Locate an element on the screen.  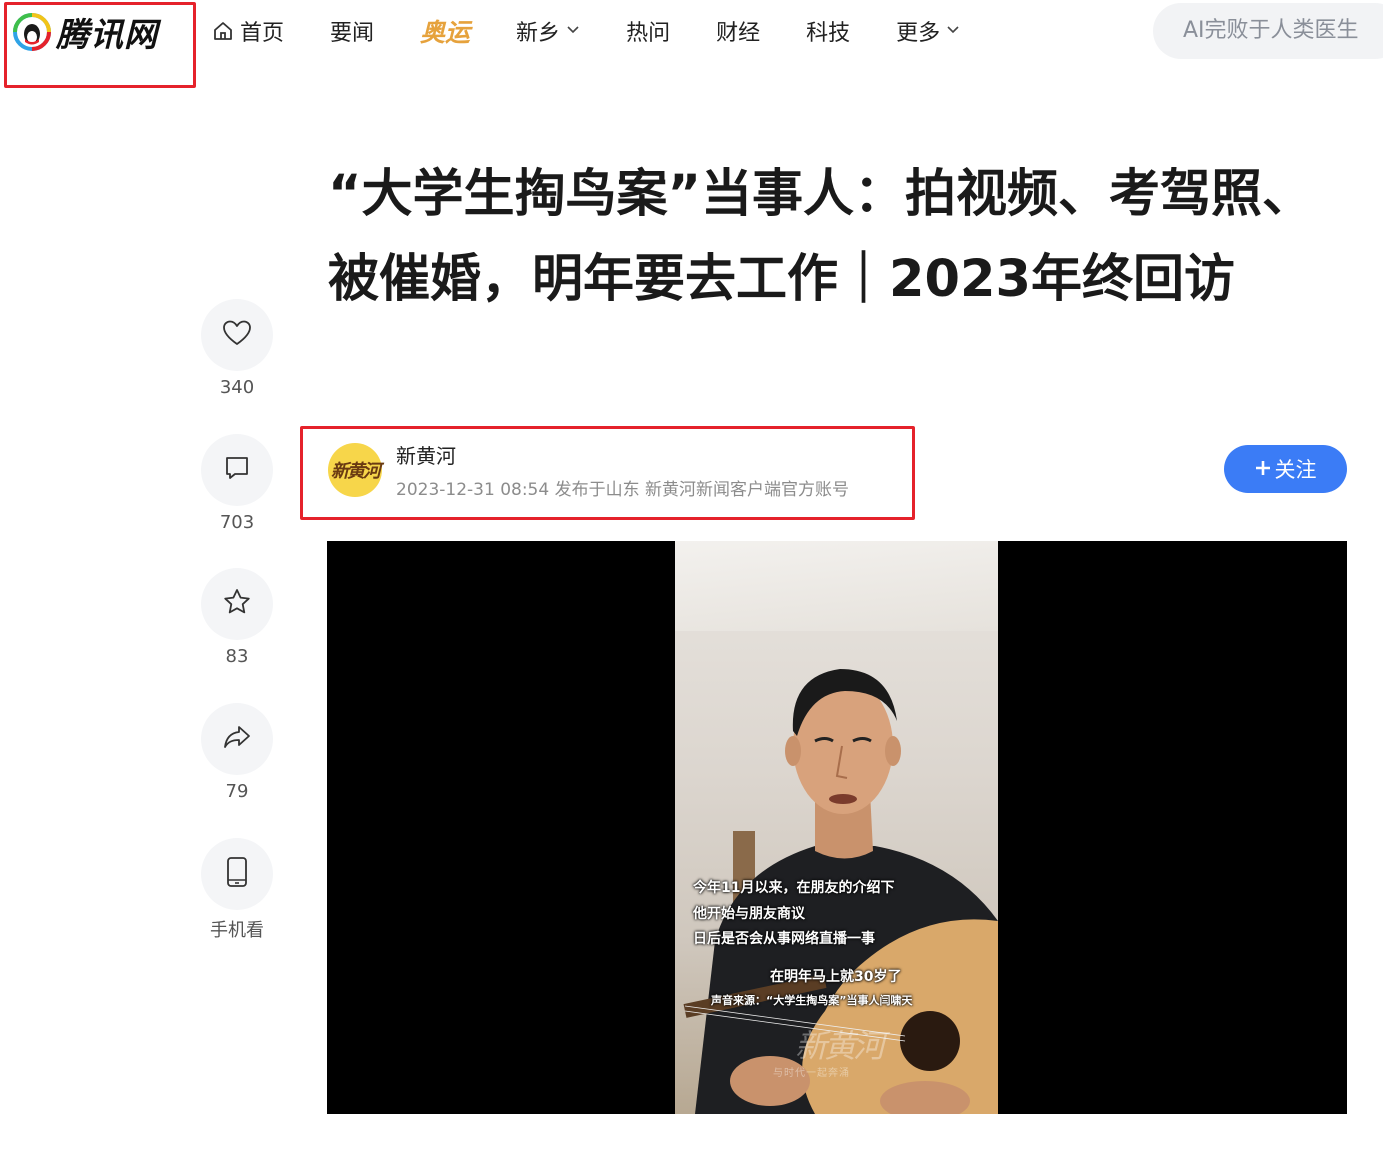
nav-item-hot-questions: 热问 is located at coordinates (648, 31).